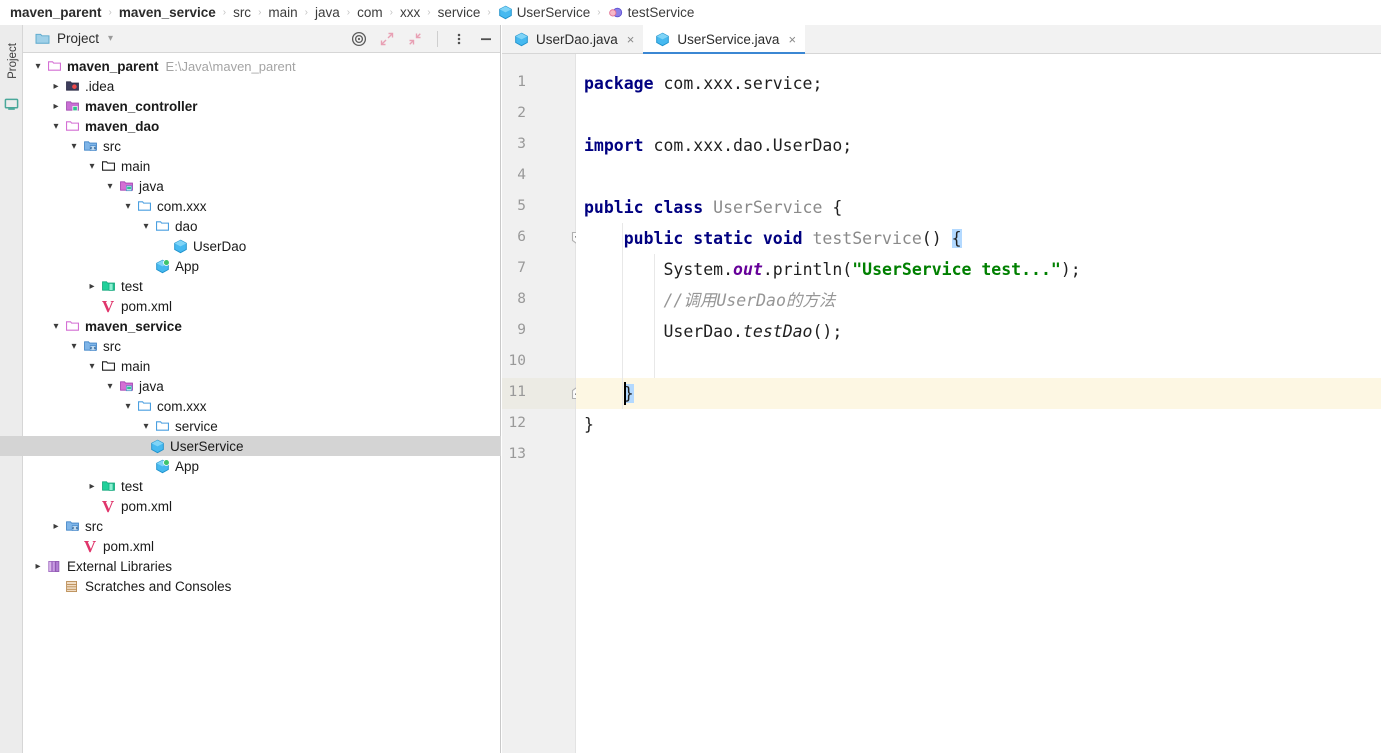 This screenshot has width=1381, height=753. Describe the element at coordinates (136, 166) in the screenshot. I see `tree-row-label: main` at that location.